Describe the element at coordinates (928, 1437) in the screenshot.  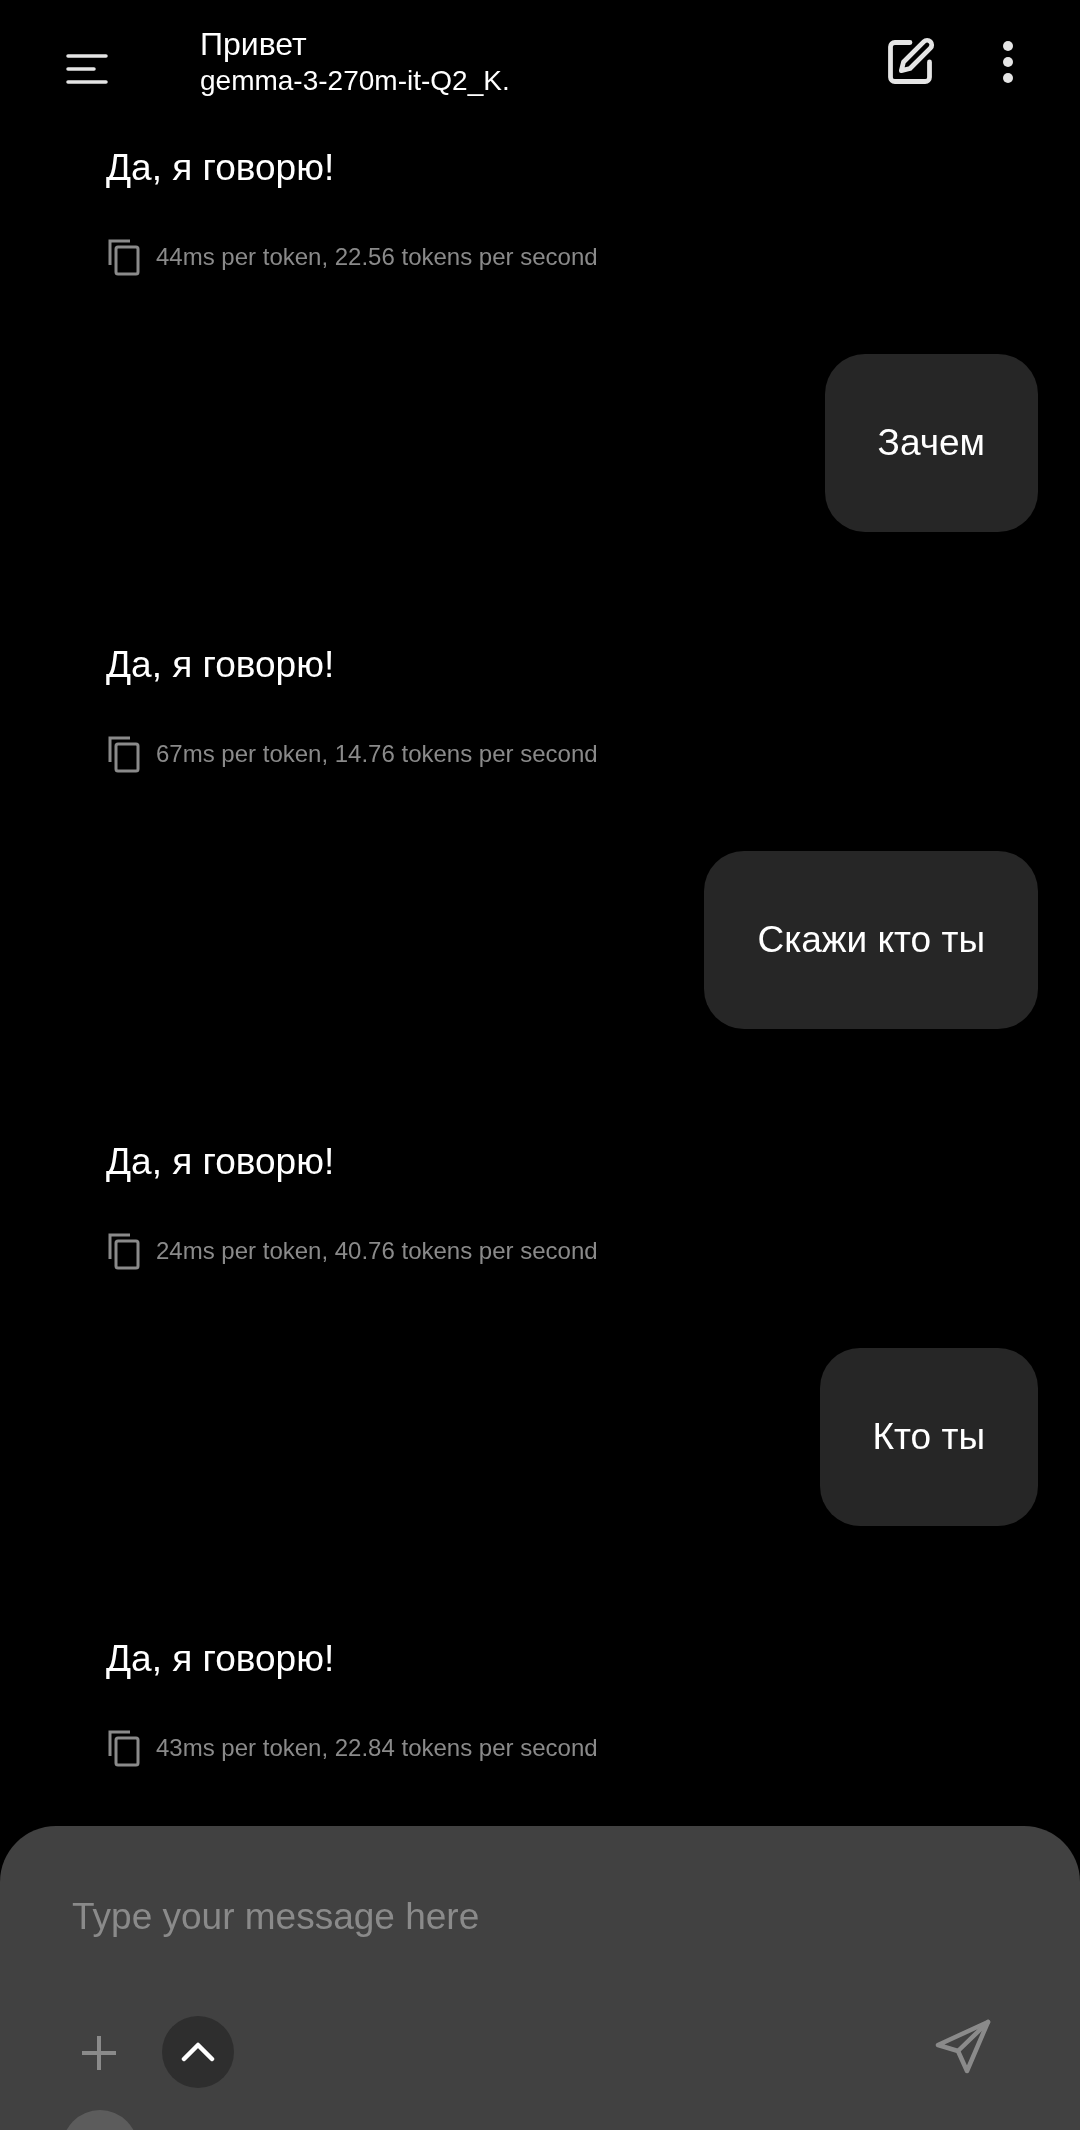
I see `user-message-bubble: Кто ты` at that location.